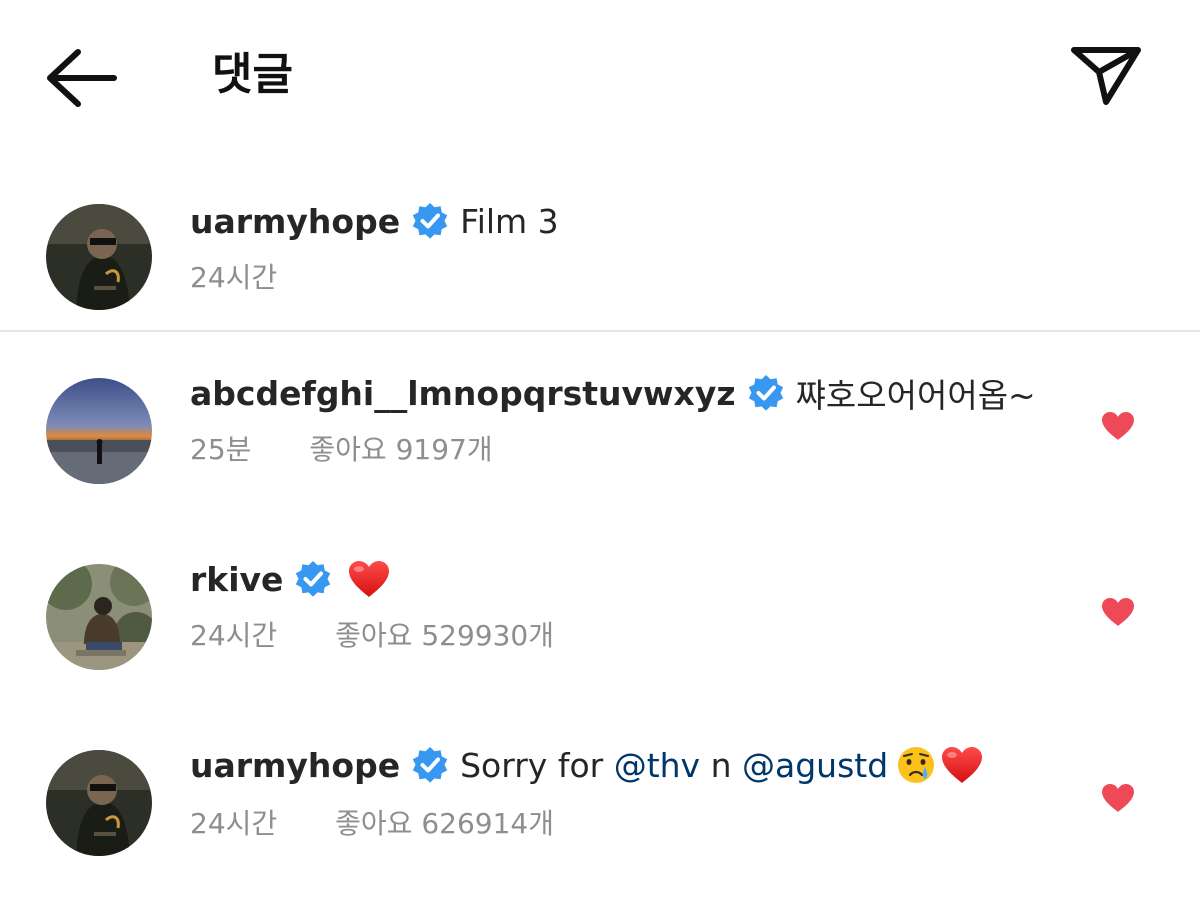  Describe the element at coordinates (236, 579) in the screenshot. I see `username: rkive` at that location.